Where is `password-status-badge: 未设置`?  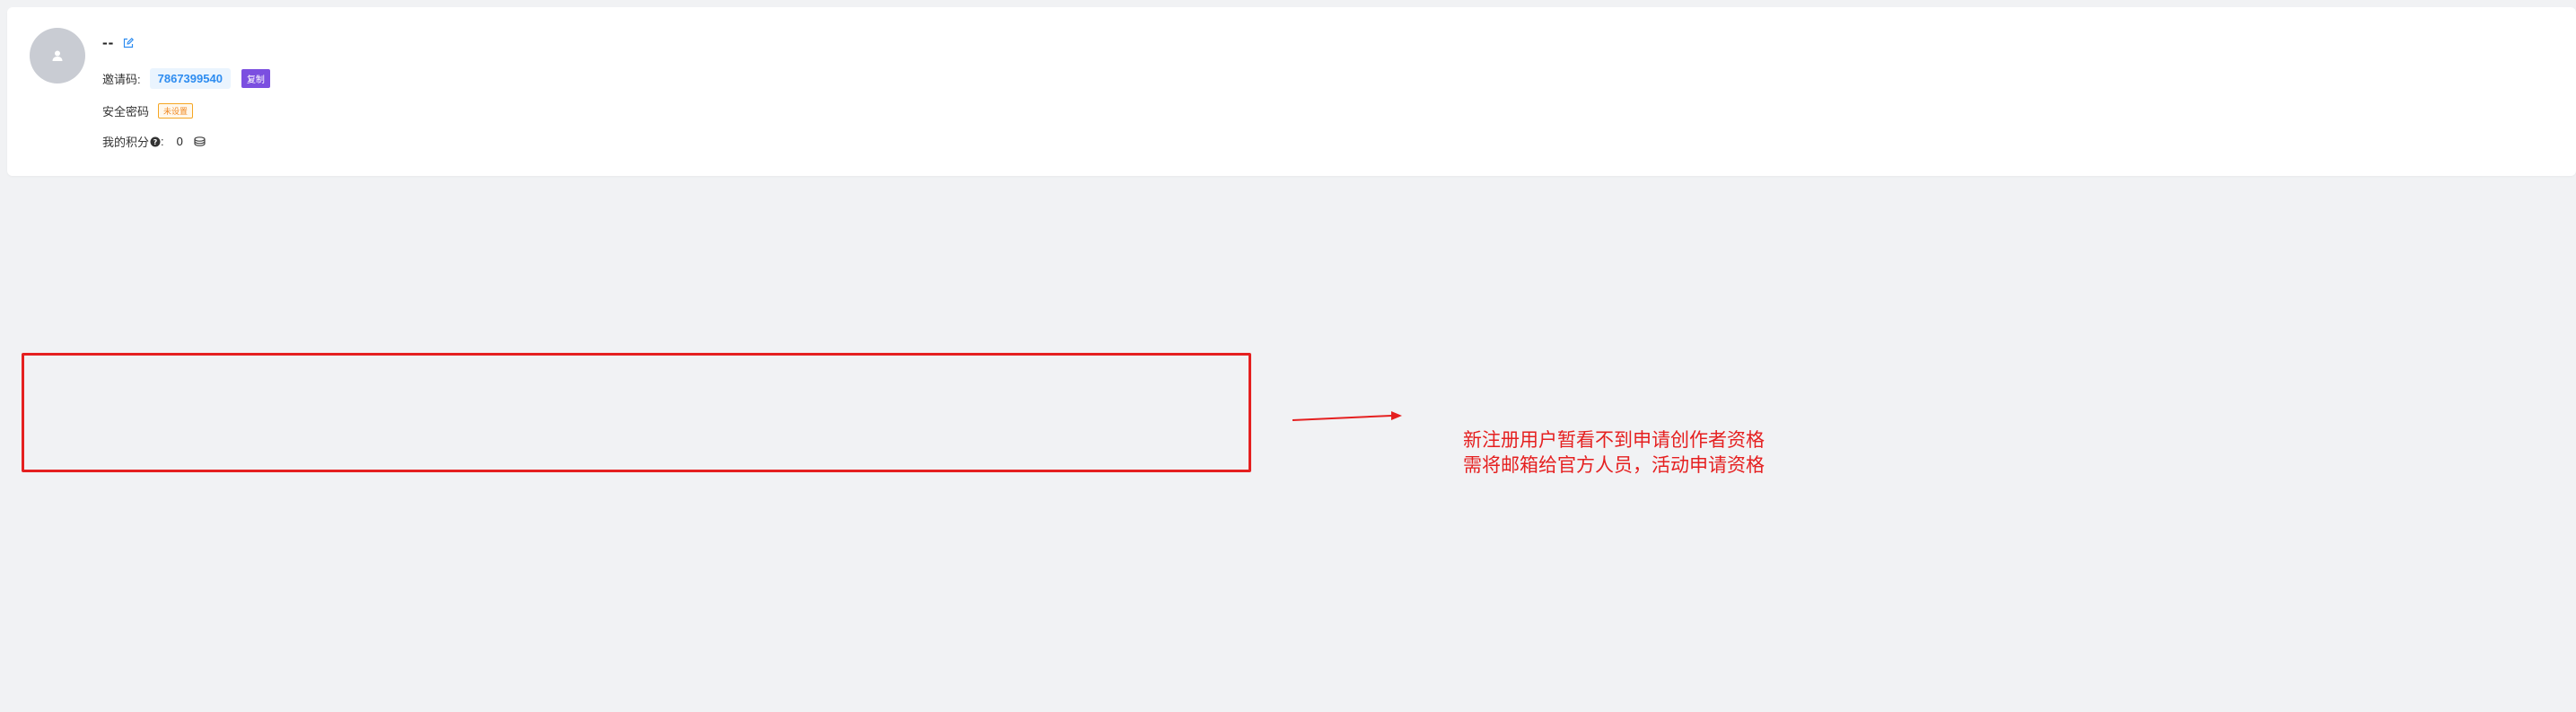
password-status-badge: 未设置 is located at coordinates (176, 111).